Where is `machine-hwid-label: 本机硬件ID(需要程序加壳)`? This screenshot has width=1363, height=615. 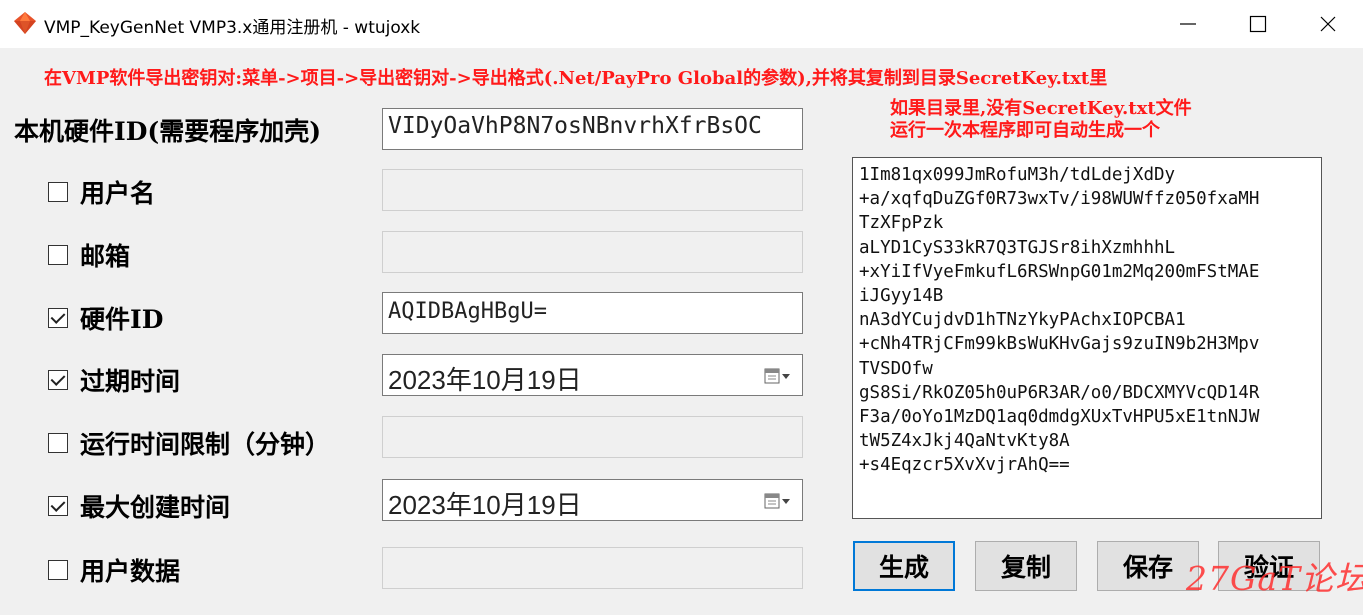
machine-hwid-label: 本机硬件ID(需要程序加壳) is located at coordinates (168, 131).